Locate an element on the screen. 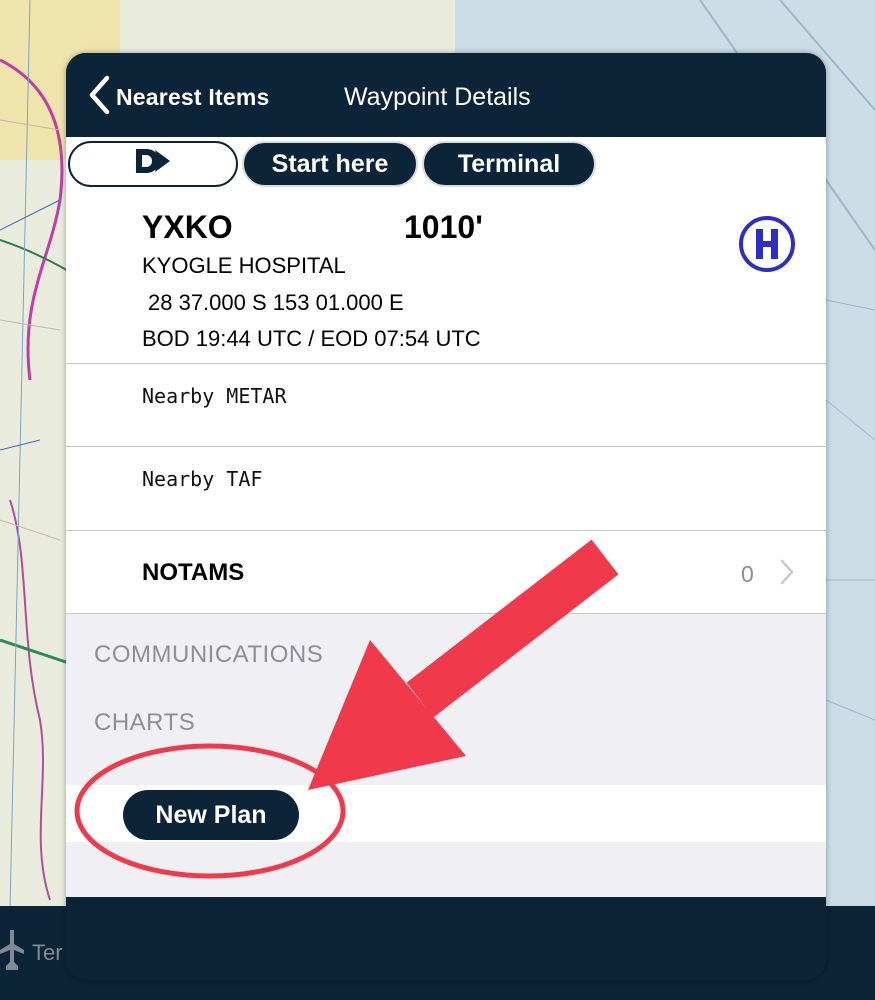 The width and height of the screenshot is (875, 1000). nearby-metar-row: Nearby METAR is located at coordinates (446, 405).